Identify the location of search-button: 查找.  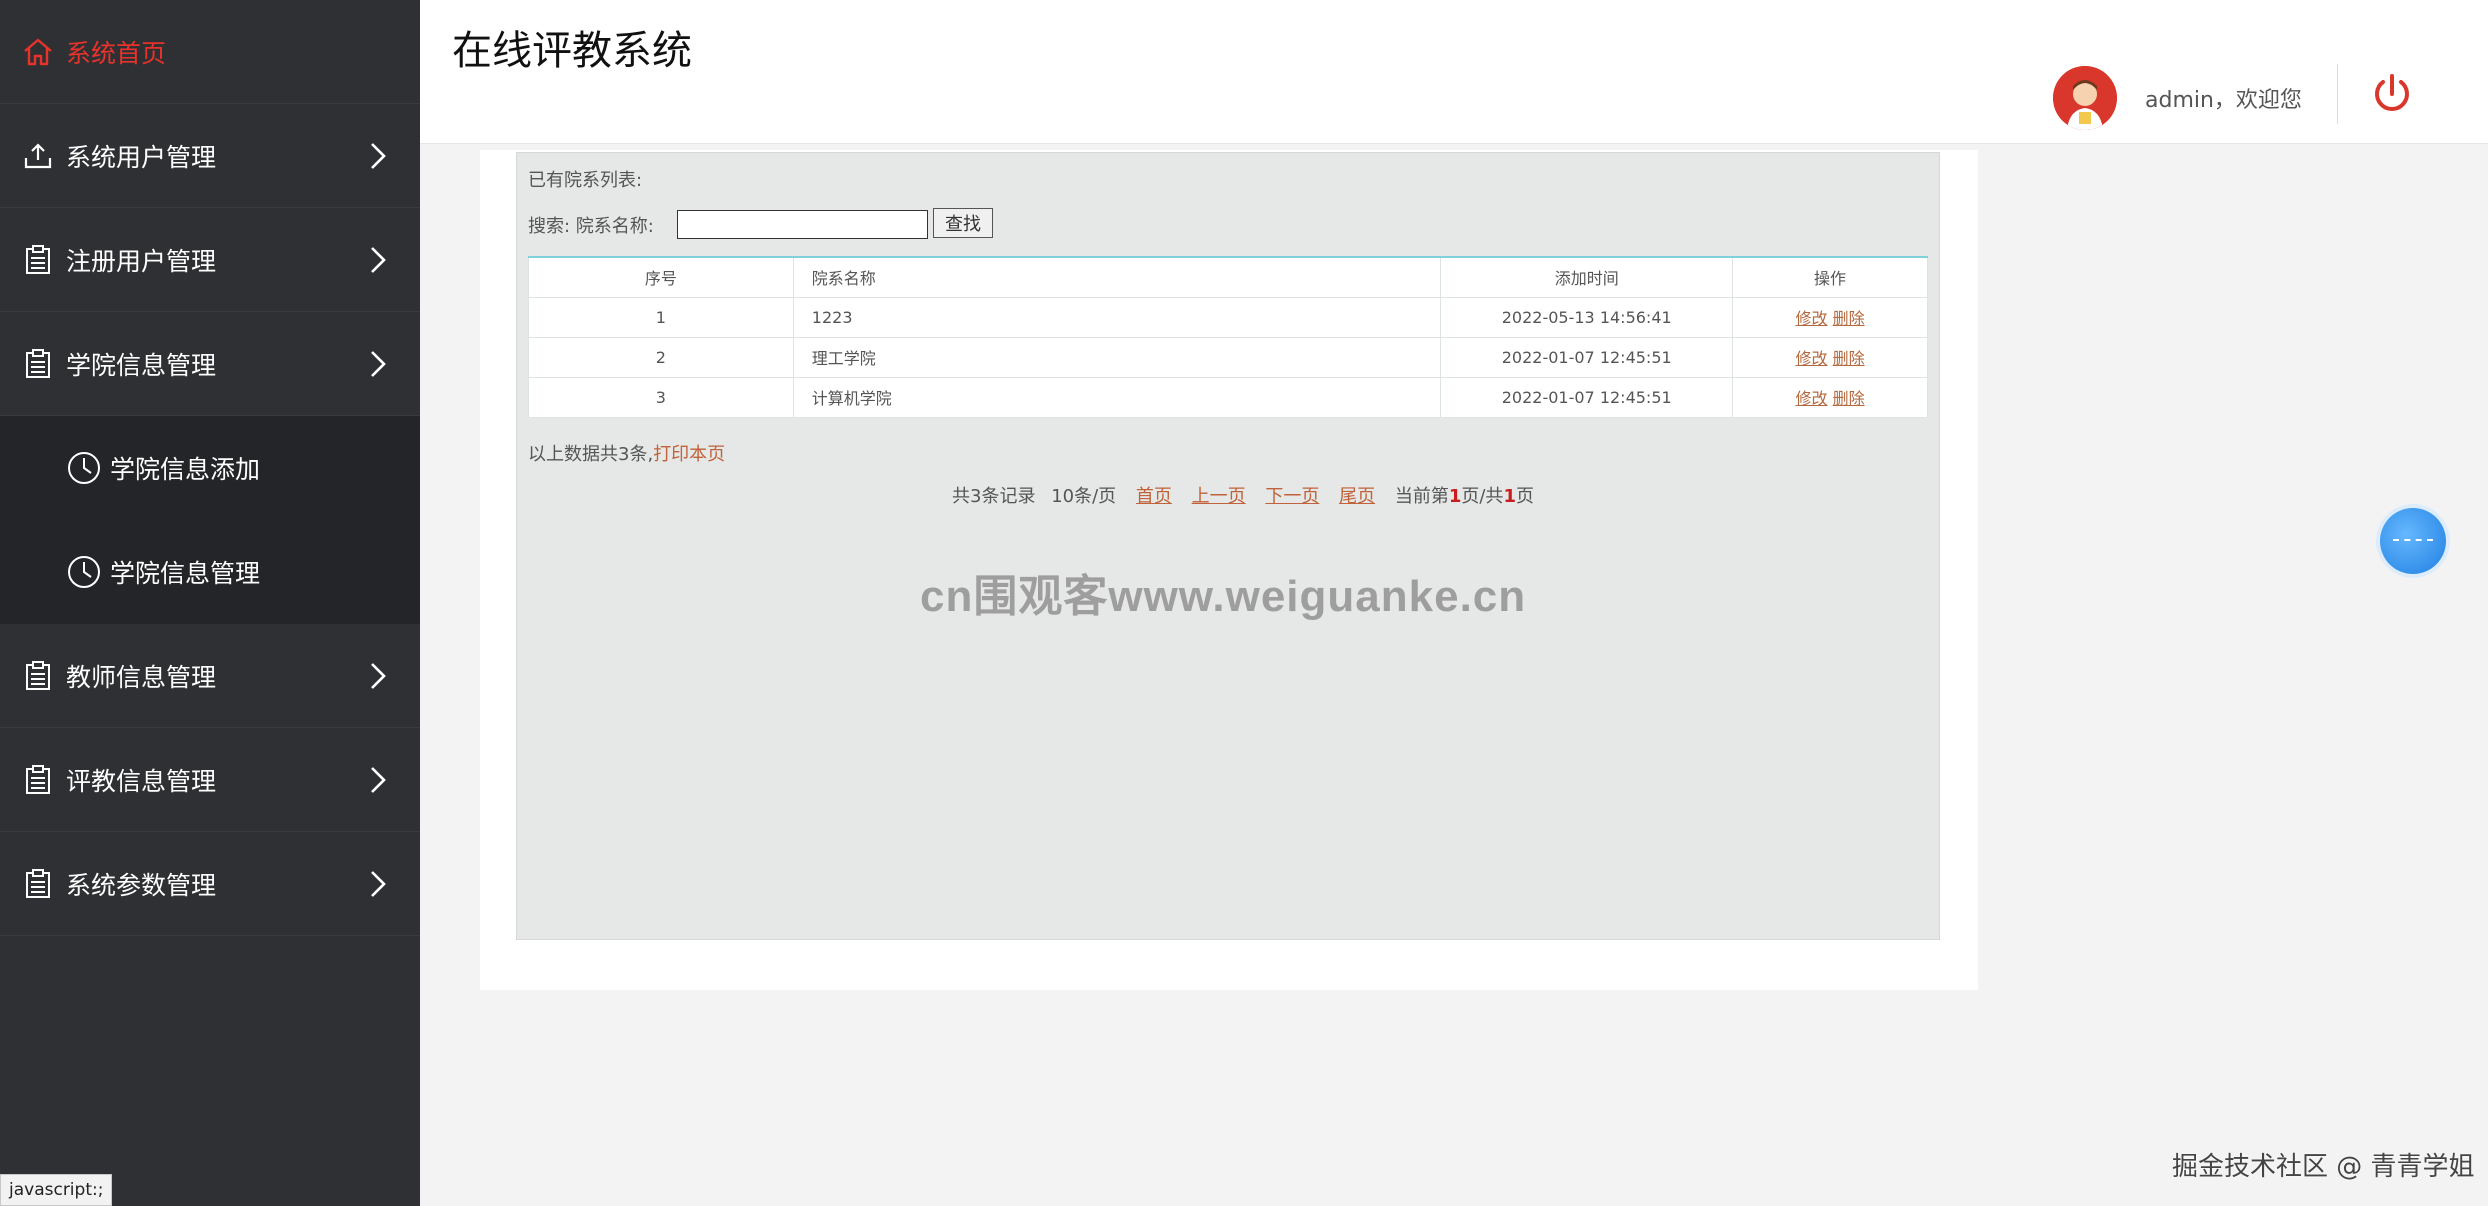
(963, 223).